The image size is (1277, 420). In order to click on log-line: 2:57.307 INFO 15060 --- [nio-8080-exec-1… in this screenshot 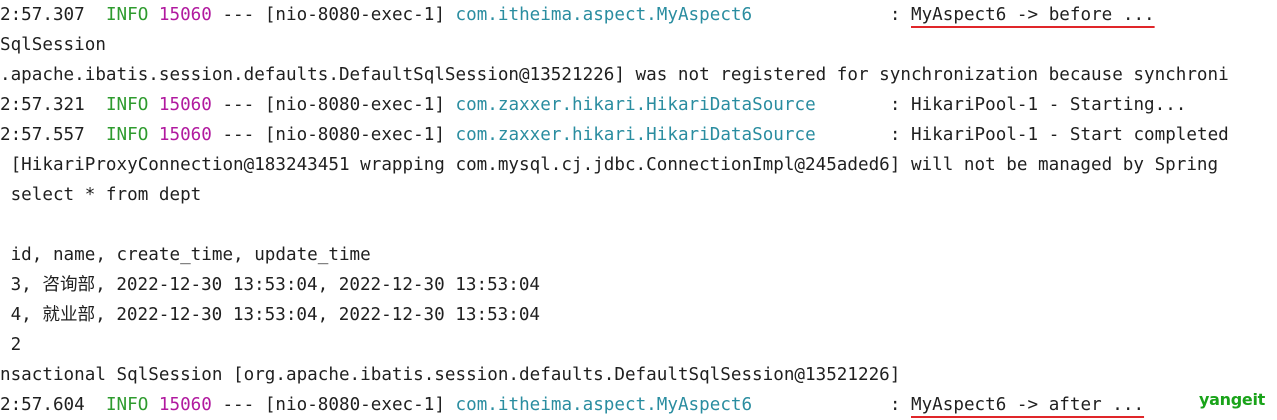, I will do `click(577, 15)`.